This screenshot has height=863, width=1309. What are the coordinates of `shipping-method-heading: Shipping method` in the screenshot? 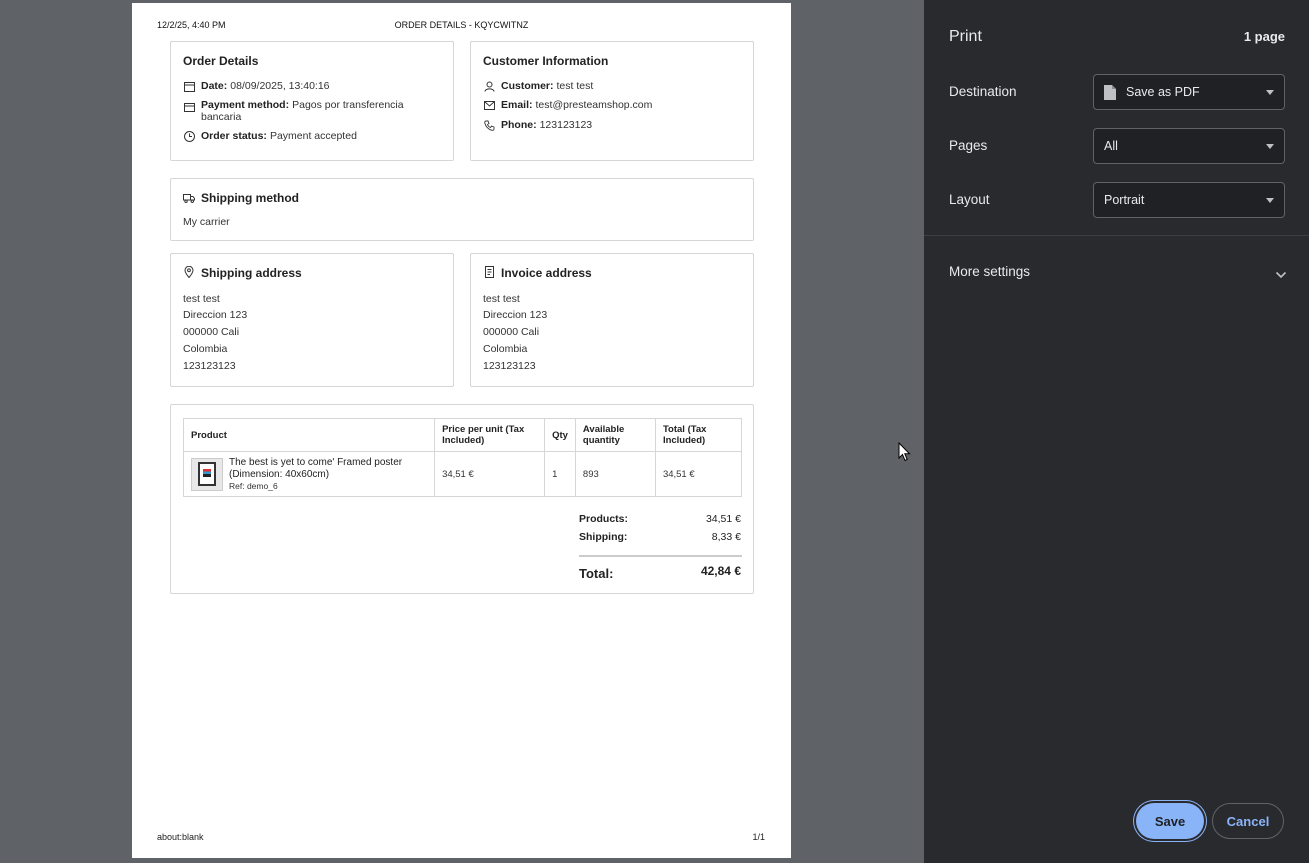 It's located at (242, 198).